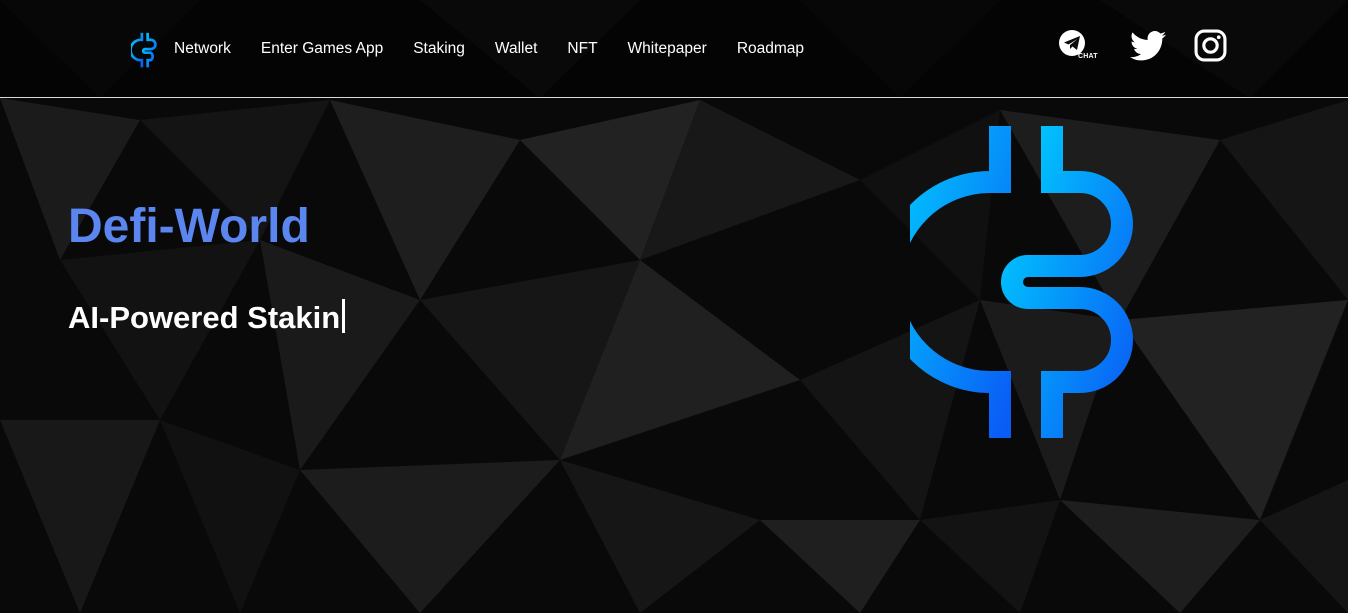 Image resolution: width=1348 pixels, height=613 pixels. I want to click on nav-network: Network, so click(202, 49).